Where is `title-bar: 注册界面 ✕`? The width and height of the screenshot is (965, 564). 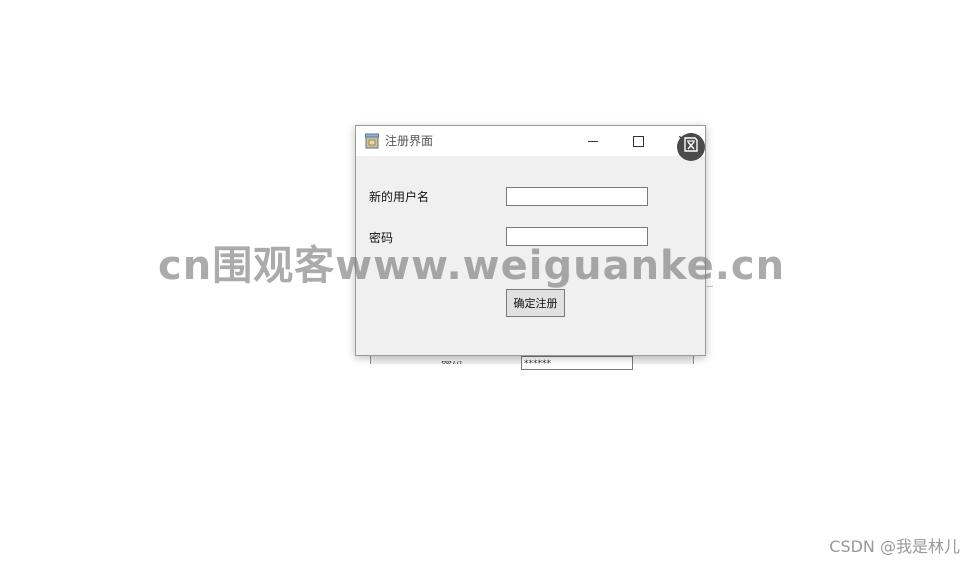
title-bar: 注册界面 ✕ is located at coordinates (530, 141).